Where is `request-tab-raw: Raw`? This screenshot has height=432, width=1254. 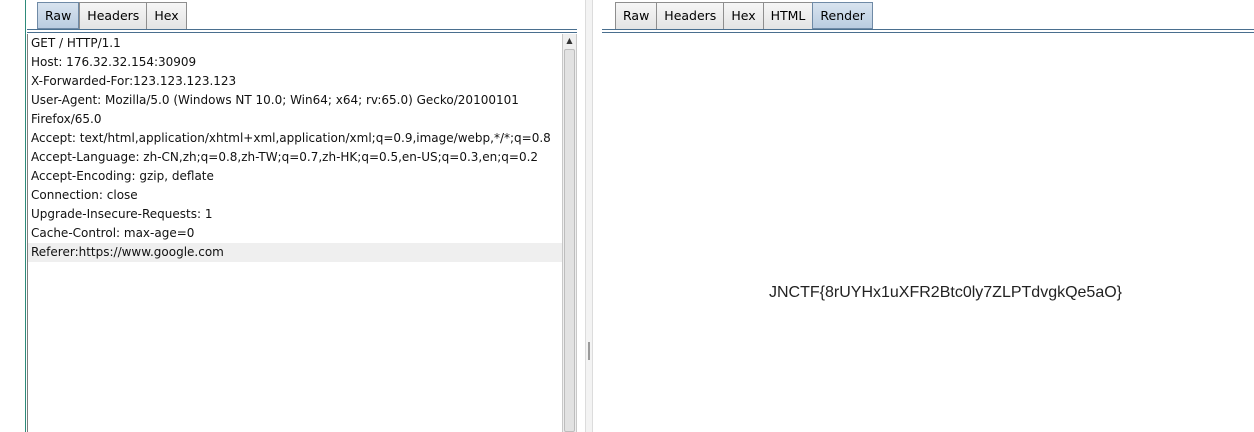
request-tab-raw: Raw is located at coordinates (58, 15).